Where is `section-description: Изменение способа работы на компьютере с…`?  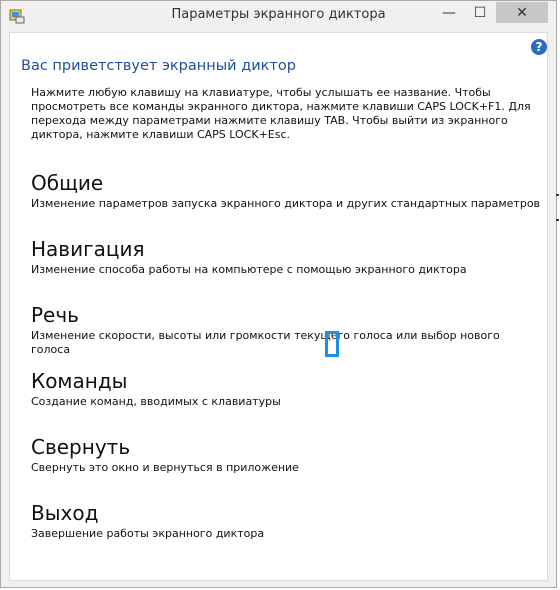
section-description: Изменение способа работы на компьютере с… is located at coordinates (249, 269).